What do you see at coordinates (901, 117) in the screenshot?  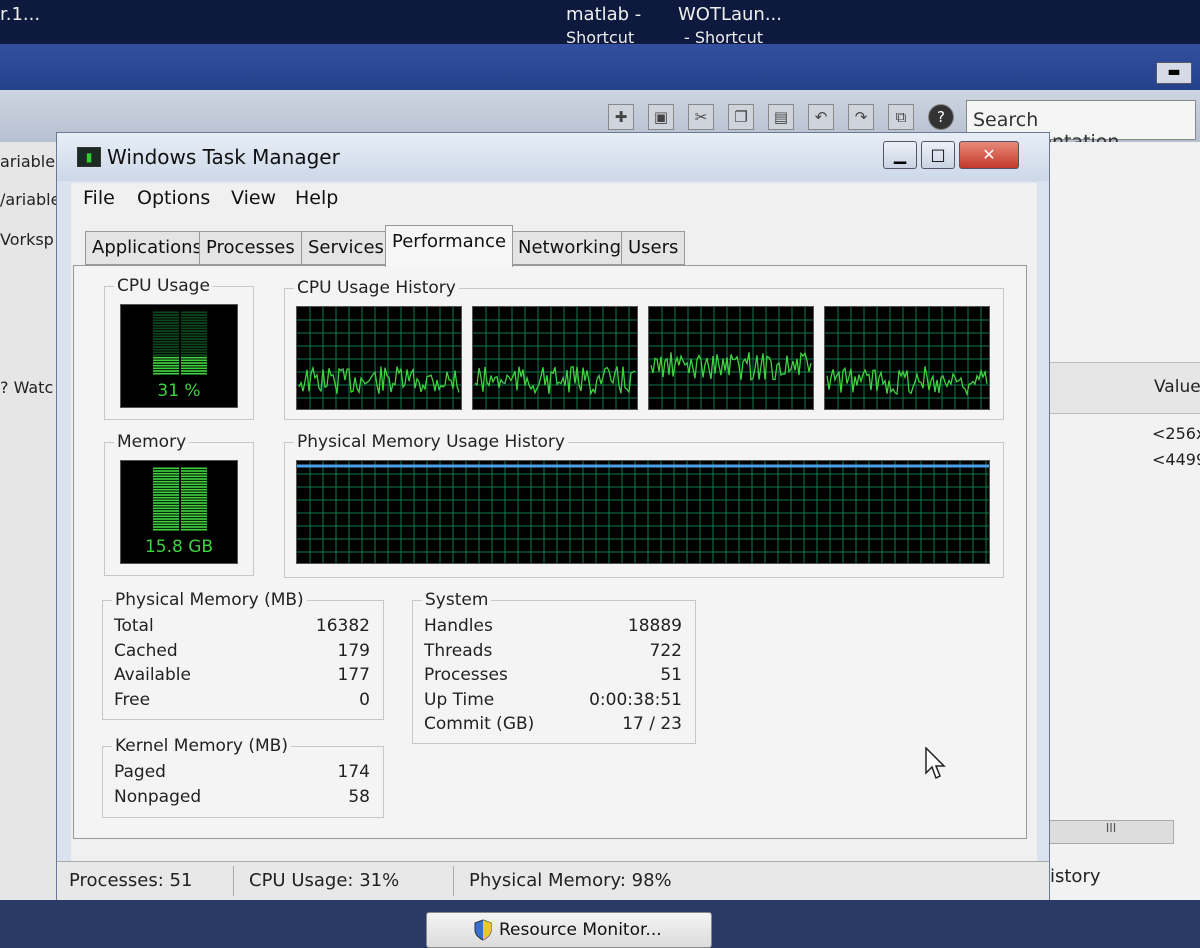 I see `switch-windows-icon: ⧉` at bounding box center [901, 117].